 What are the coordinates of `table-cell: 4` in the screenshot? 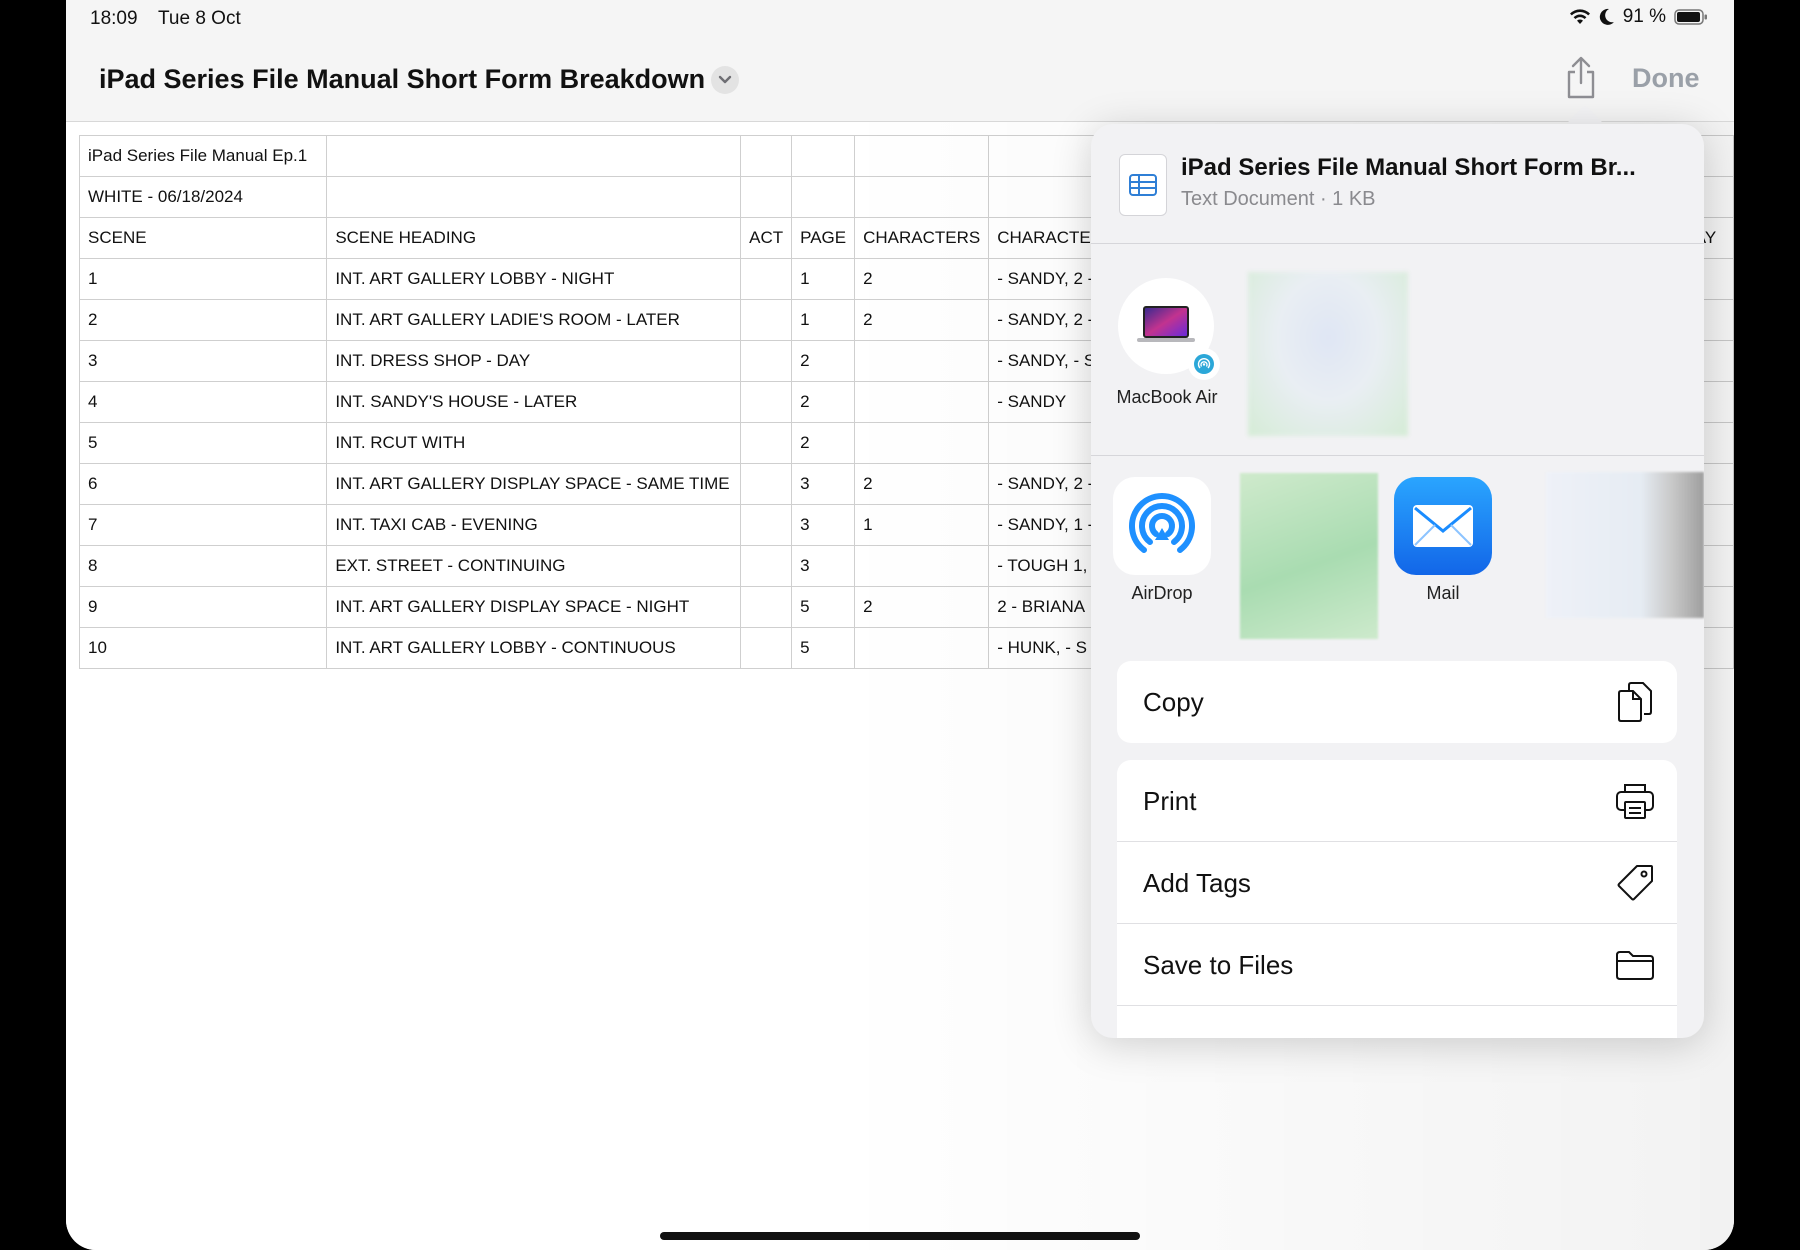 It's located at (203, 402).